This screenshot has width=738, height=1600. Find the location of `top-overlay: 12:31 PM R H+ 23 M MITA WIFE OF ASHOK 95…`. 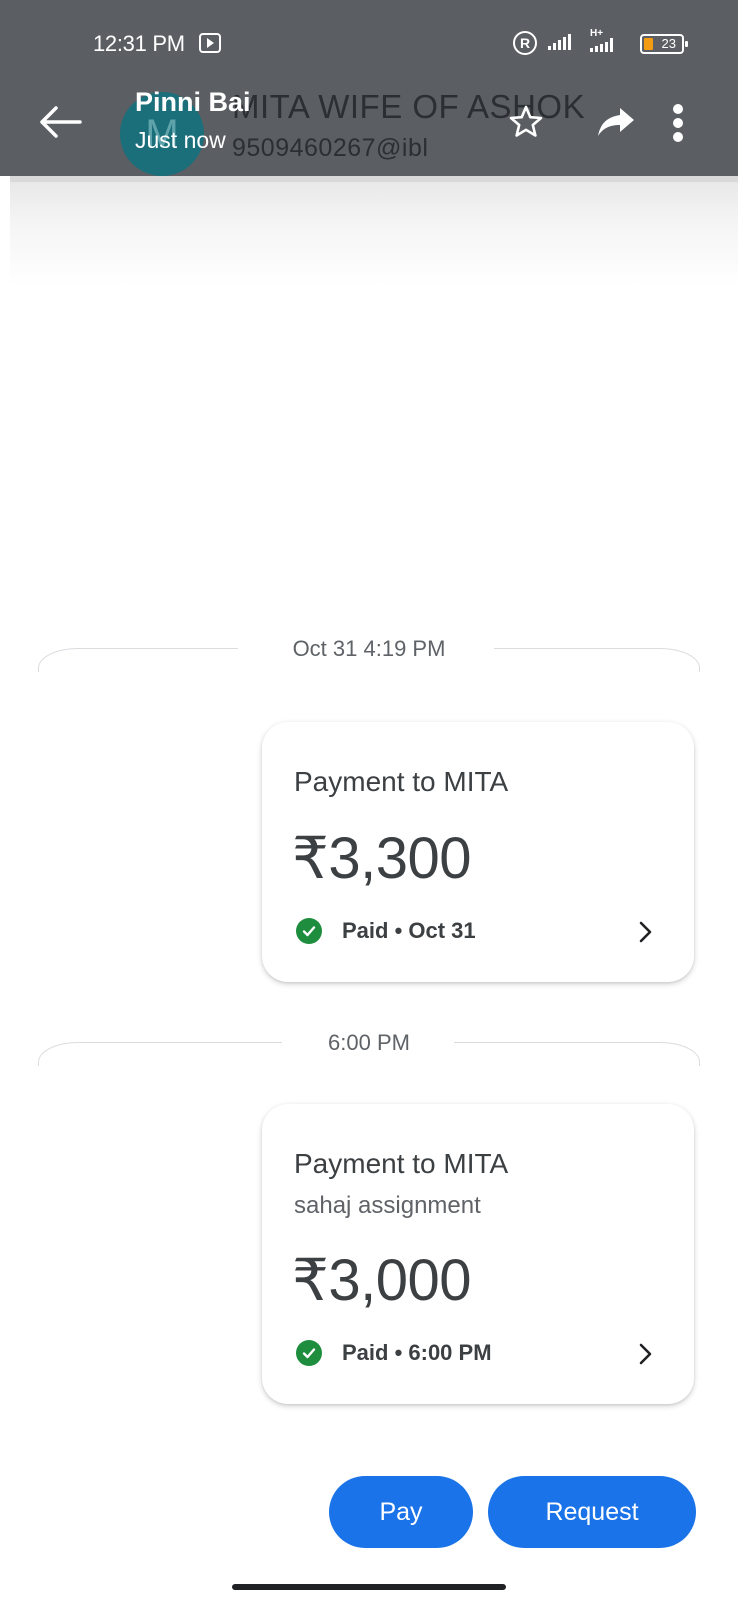

top-overlay: 12:31 PM R H+ 23 M MITA WIFE OF ASHOK 95… is located at coordinates (369, 88).